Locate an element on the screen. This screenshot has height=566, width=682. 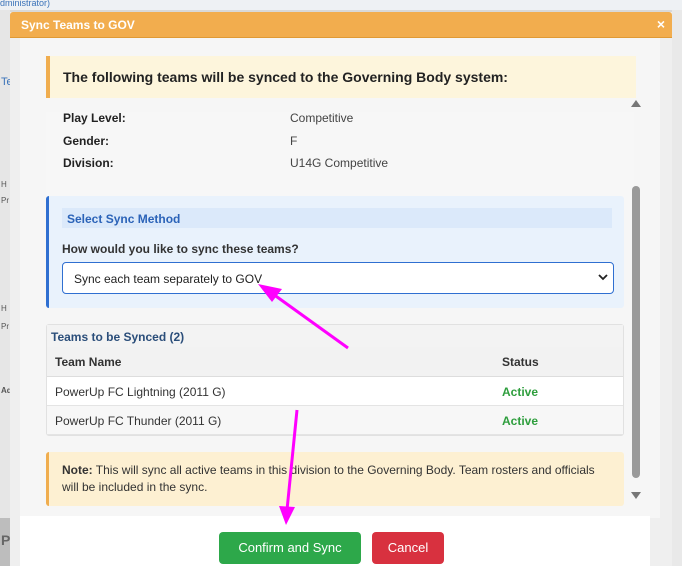
column-header-status: Status is located at coordinates (520, 362).